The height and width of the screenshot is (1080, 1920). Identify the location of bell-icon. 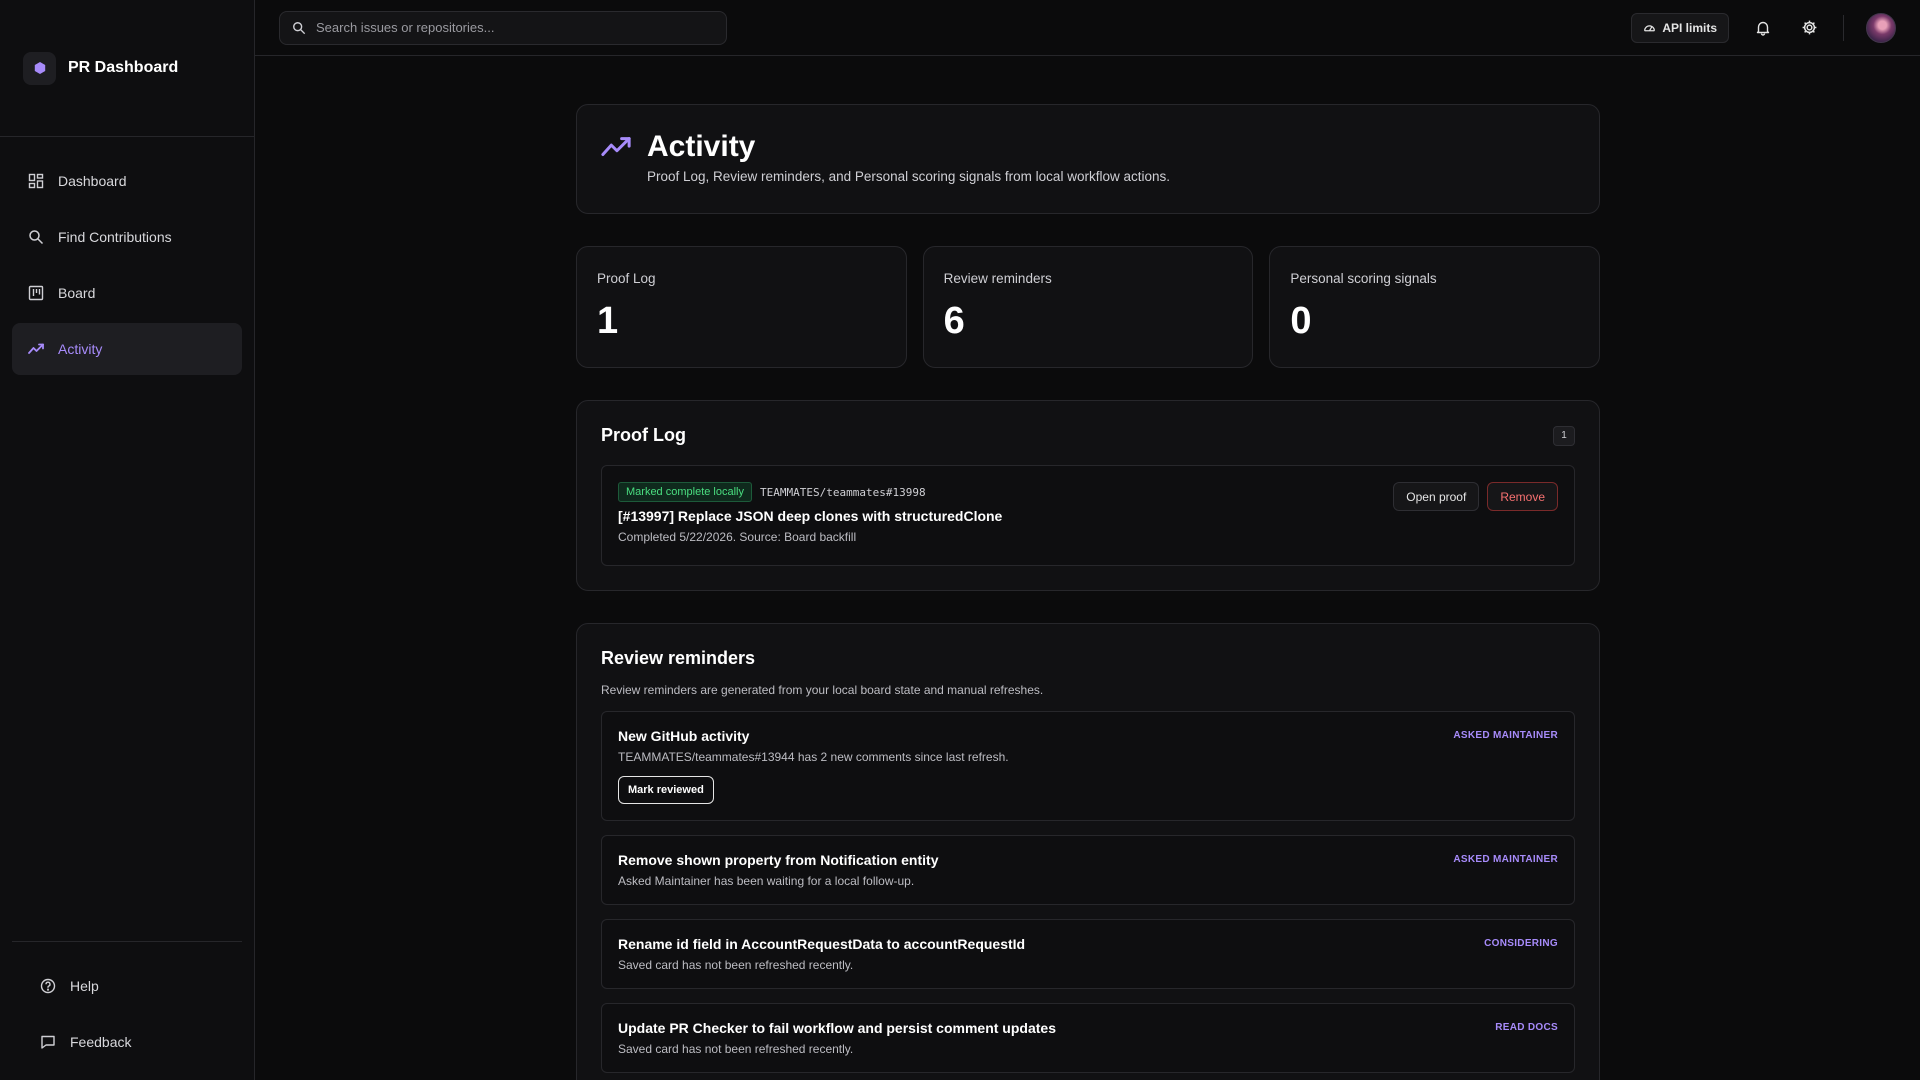
(1763, 28).